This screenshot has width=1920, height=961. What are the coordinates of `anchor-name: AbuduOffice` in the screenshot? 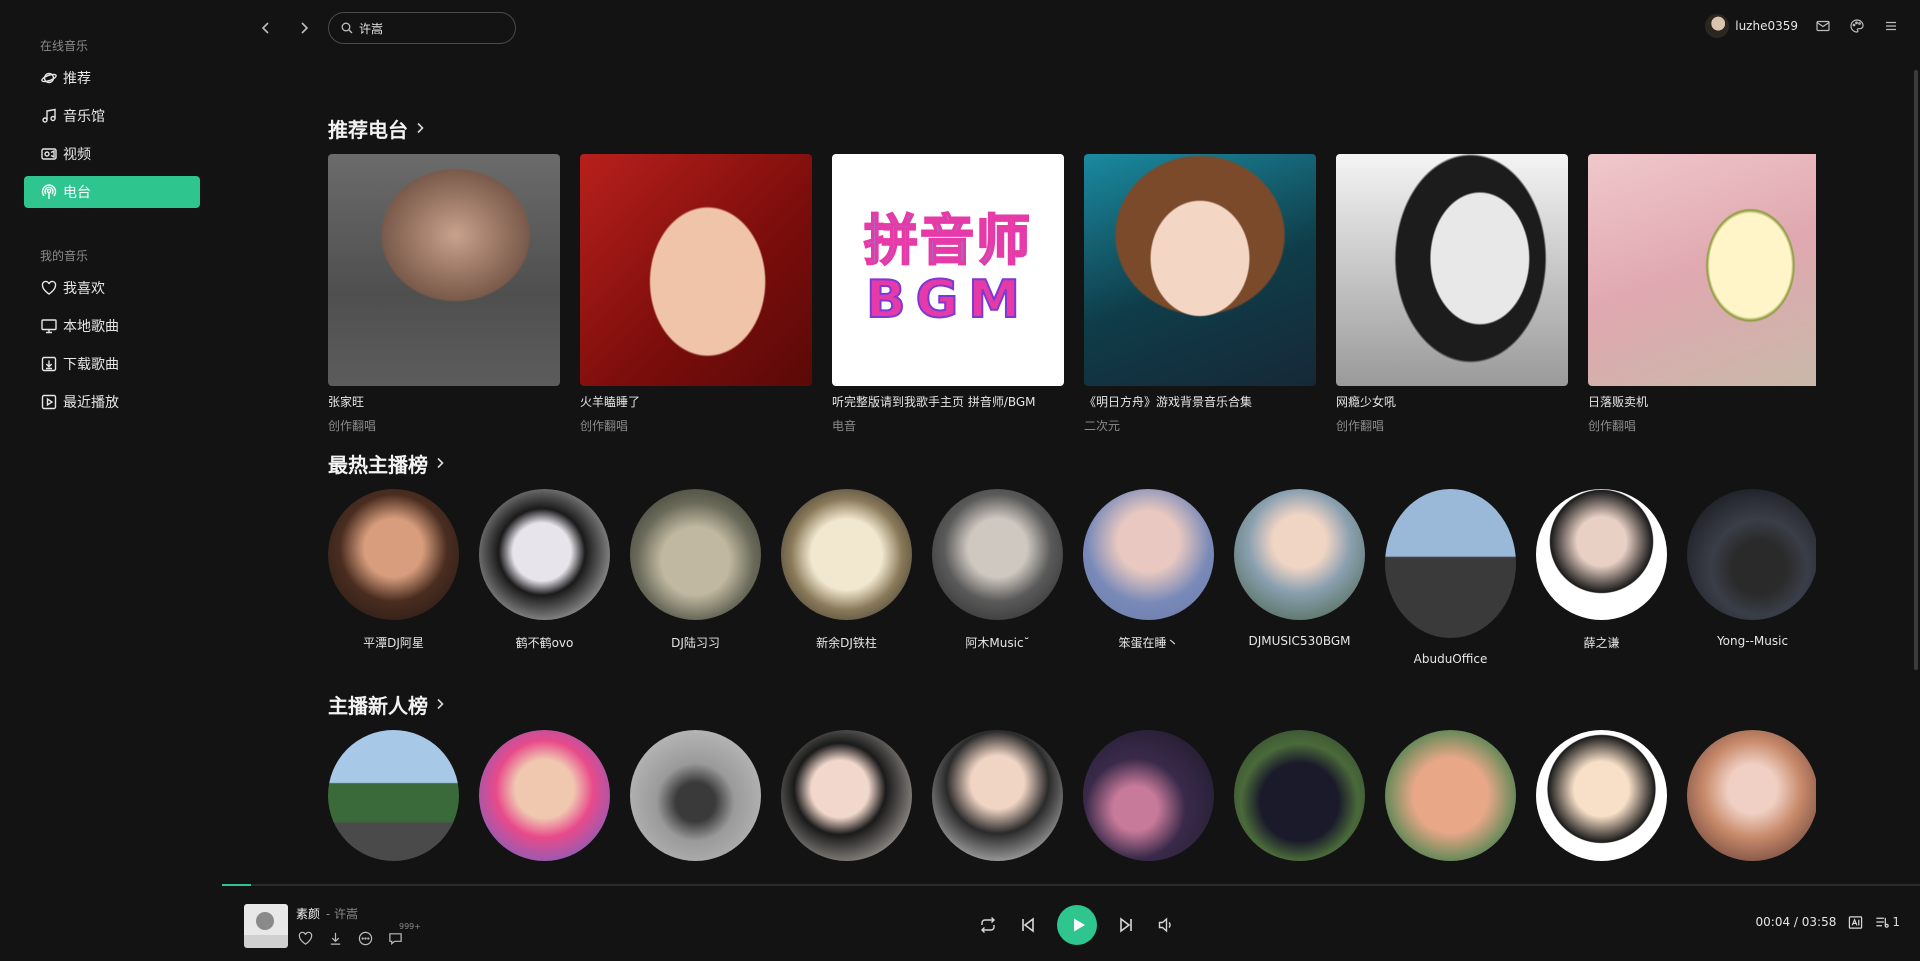 It's located at (1451, 660).